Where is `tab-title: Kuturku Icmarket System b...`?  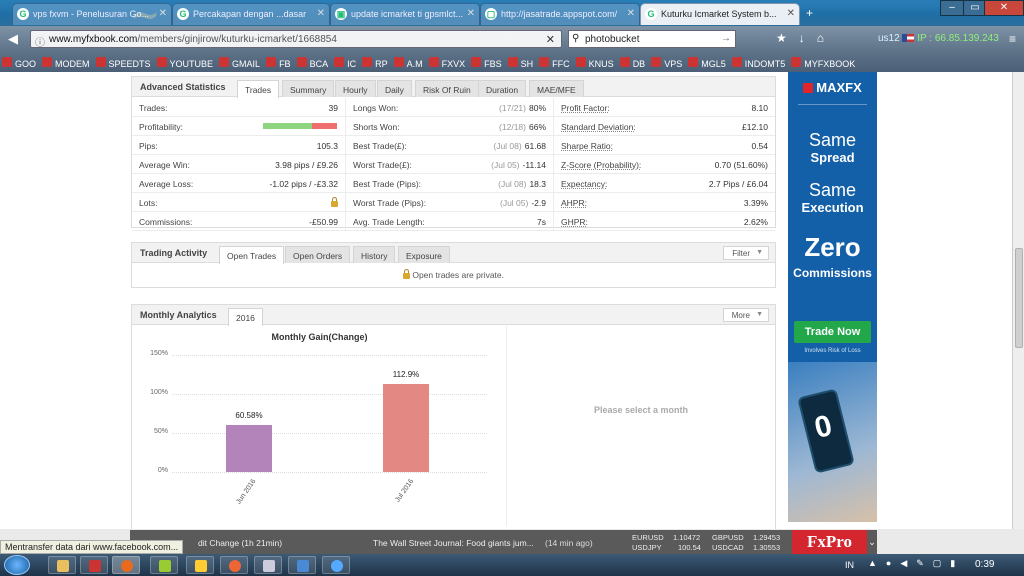 tab-title: Kuturku Icmarket System b... is located at coordinates (719, 14).